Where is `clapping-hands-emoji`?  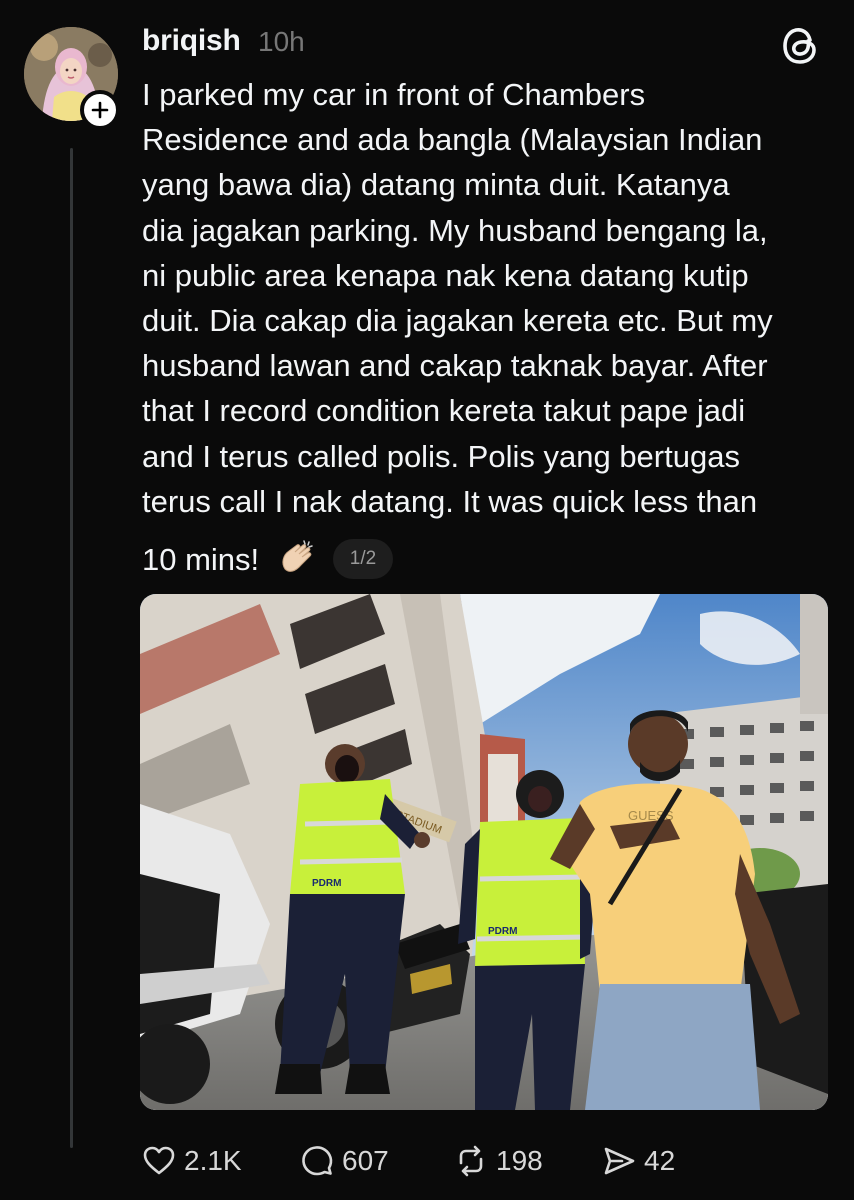 clapping-hands-emoji is located at coordinates (297, 556).